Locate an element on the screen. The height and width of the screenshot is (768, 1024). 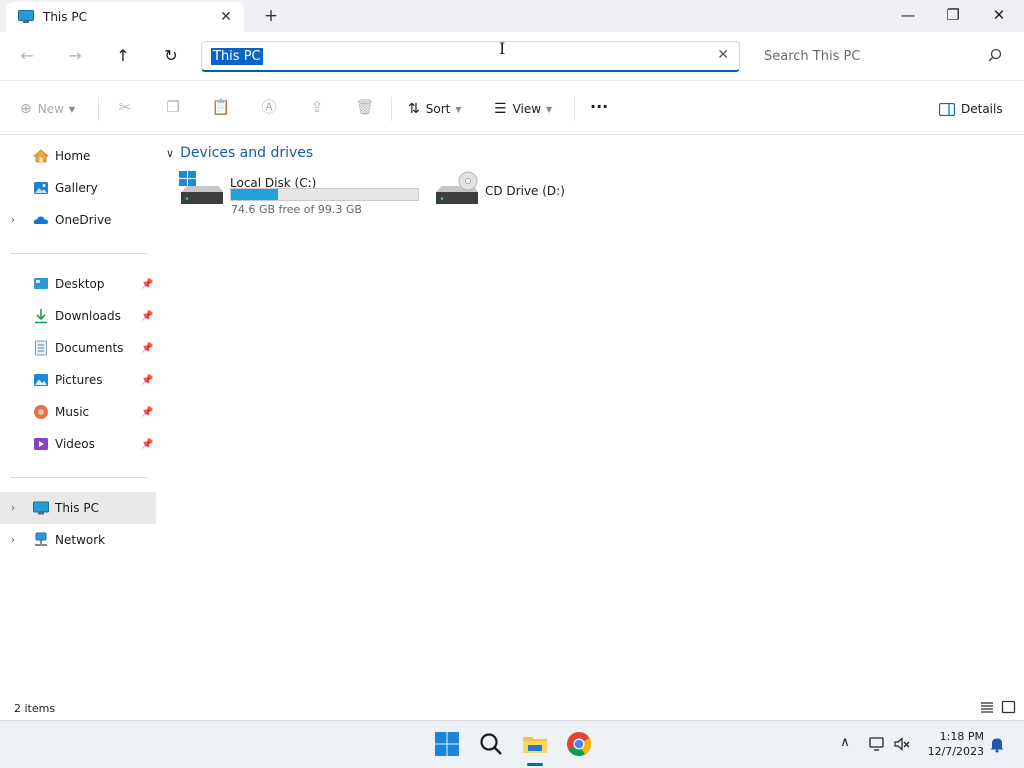
volume-muted-icon is located at coordinates (902, 744).